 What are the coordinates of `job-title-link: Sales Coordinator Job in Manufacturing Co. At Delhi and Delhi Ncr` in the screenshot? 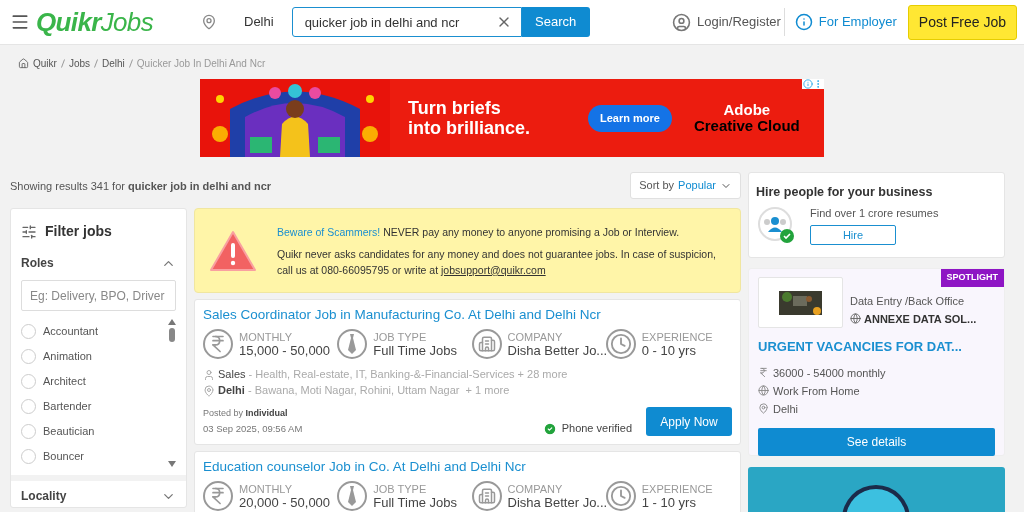 It's located at (467, 315).